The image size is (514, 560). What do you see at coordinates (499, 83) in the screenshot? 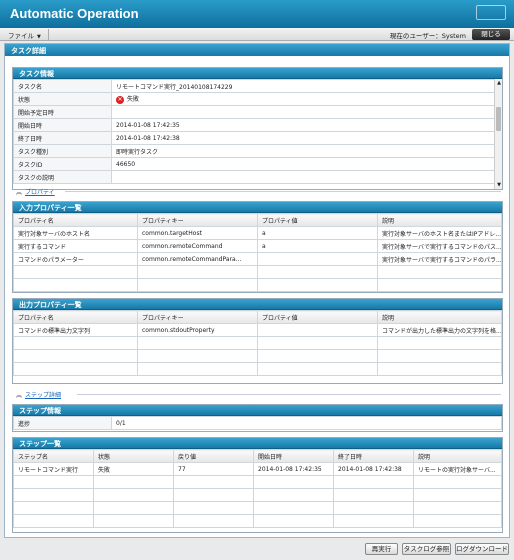
I see `scroll-up-icon: ▲` at bounding box center [499, 83].